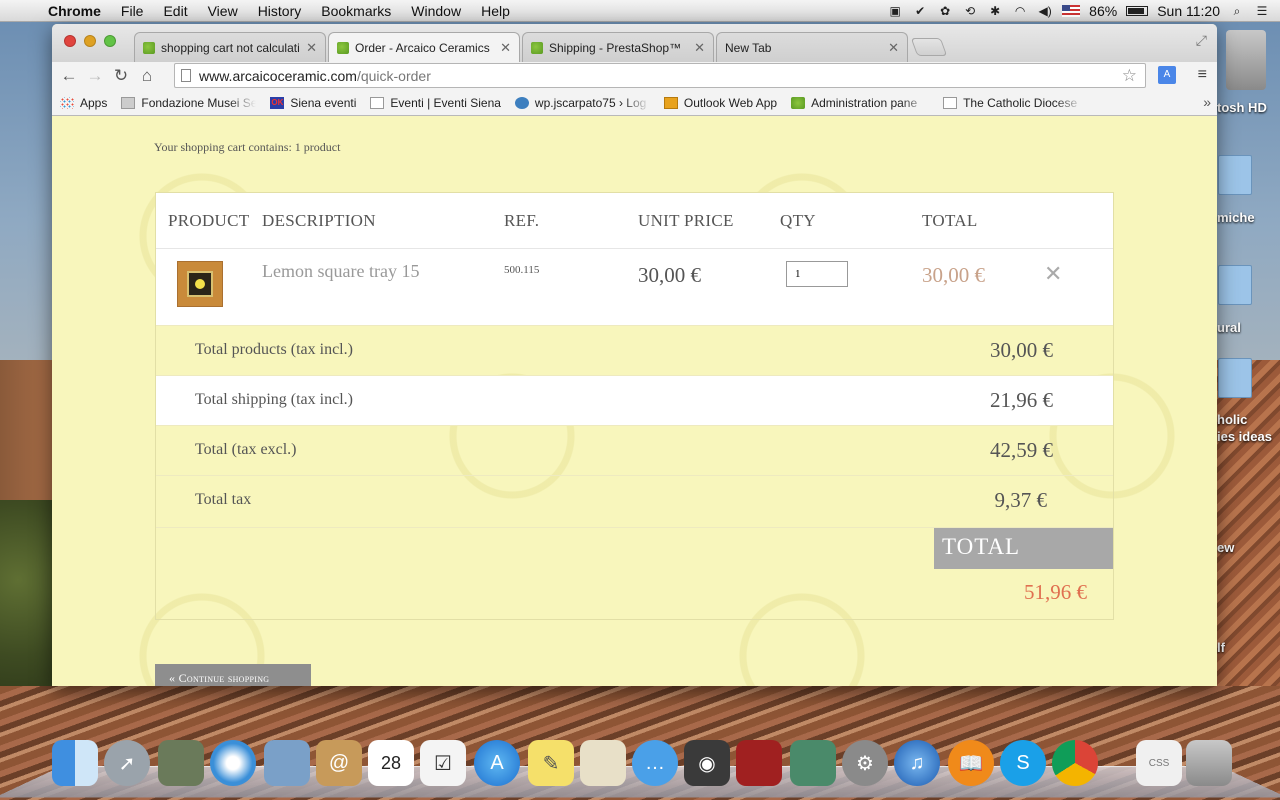 Image resolution: width=1280 pixels, height=800 pixels. Describe the element at coordinates (209, 220) in the screenshot. I see `header-product: PRODUCT` at that location.